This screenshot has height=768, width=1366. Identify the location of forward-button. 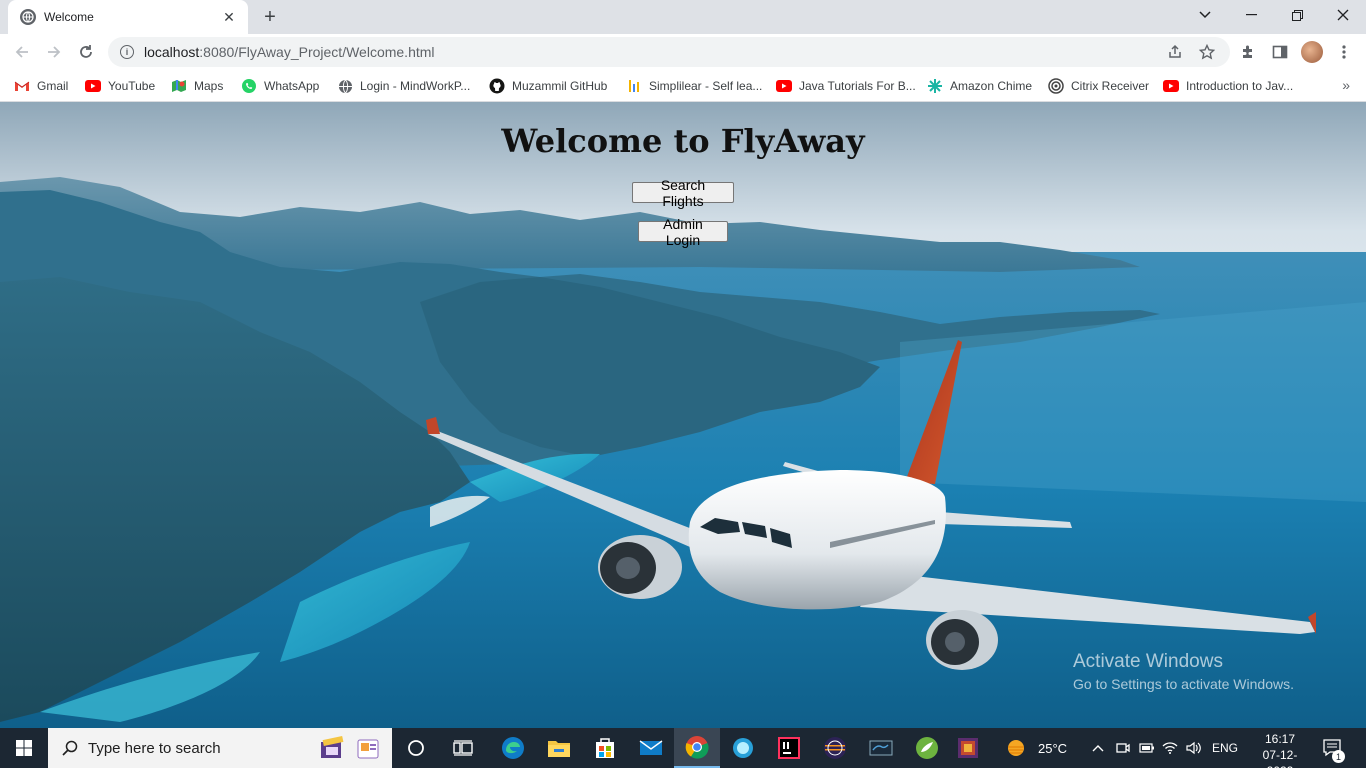
(54, 52).